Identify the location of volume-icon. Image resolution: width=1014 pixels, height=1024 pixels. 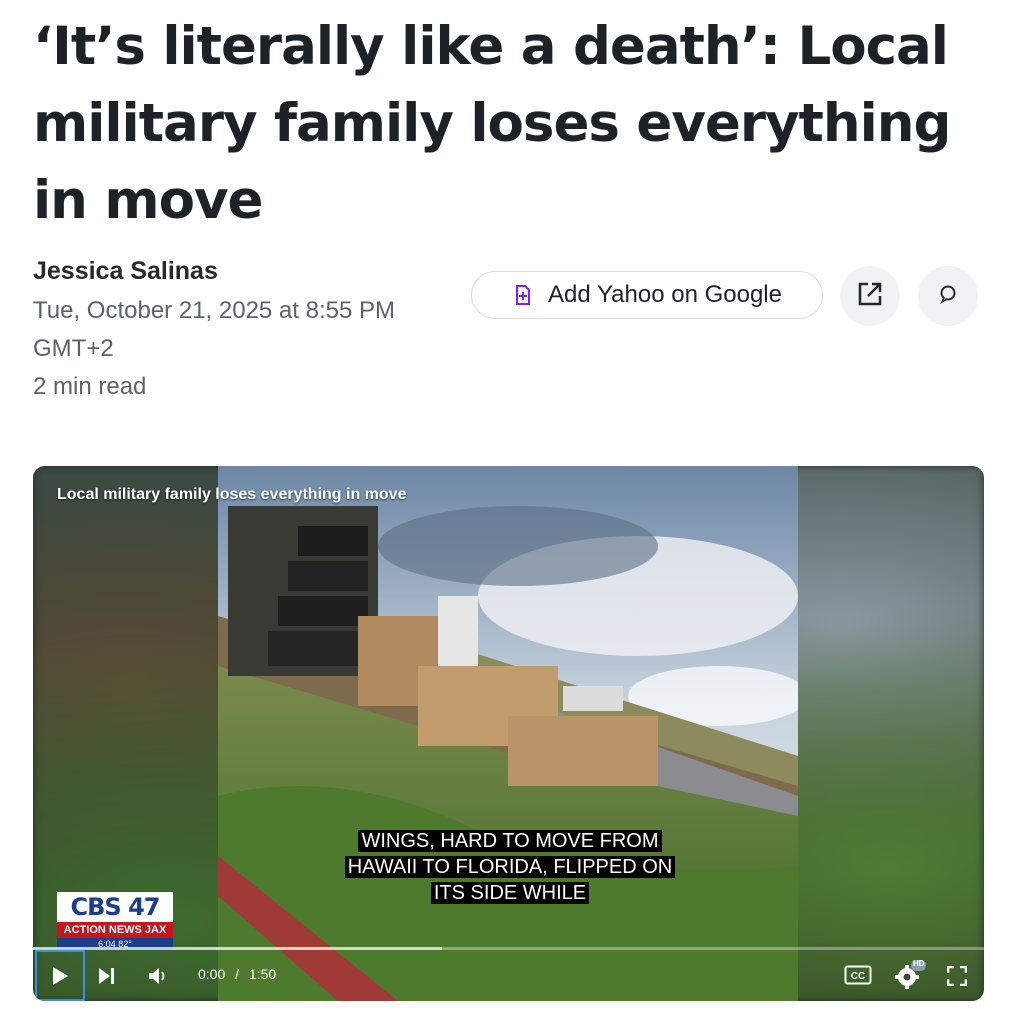
(157, 976).